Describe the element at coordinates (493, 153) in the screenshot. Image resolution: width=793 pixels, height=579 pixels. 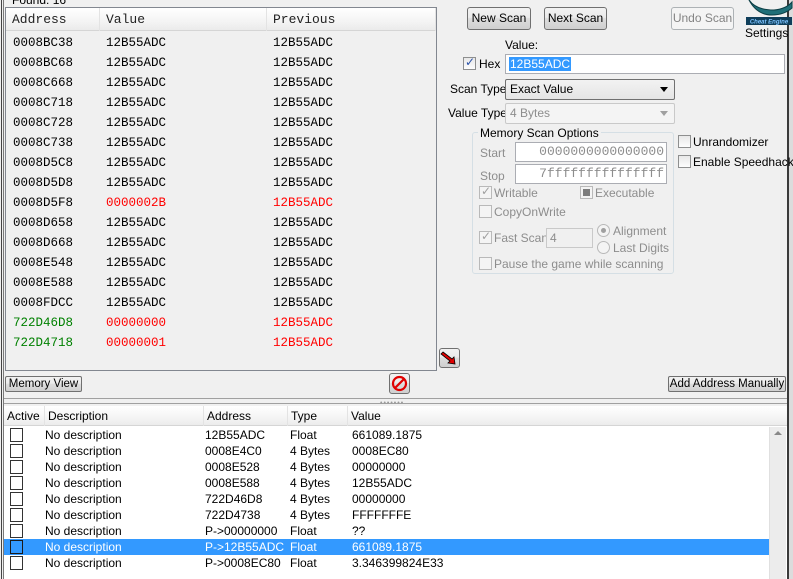
I see `start-label: Start` at that location.